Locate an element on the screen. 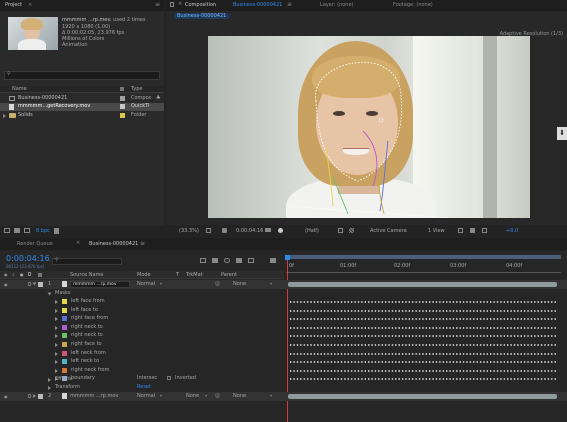 This screenshot has width=567, height=422. draft-3d-icon is located at coordinates (215, 260).